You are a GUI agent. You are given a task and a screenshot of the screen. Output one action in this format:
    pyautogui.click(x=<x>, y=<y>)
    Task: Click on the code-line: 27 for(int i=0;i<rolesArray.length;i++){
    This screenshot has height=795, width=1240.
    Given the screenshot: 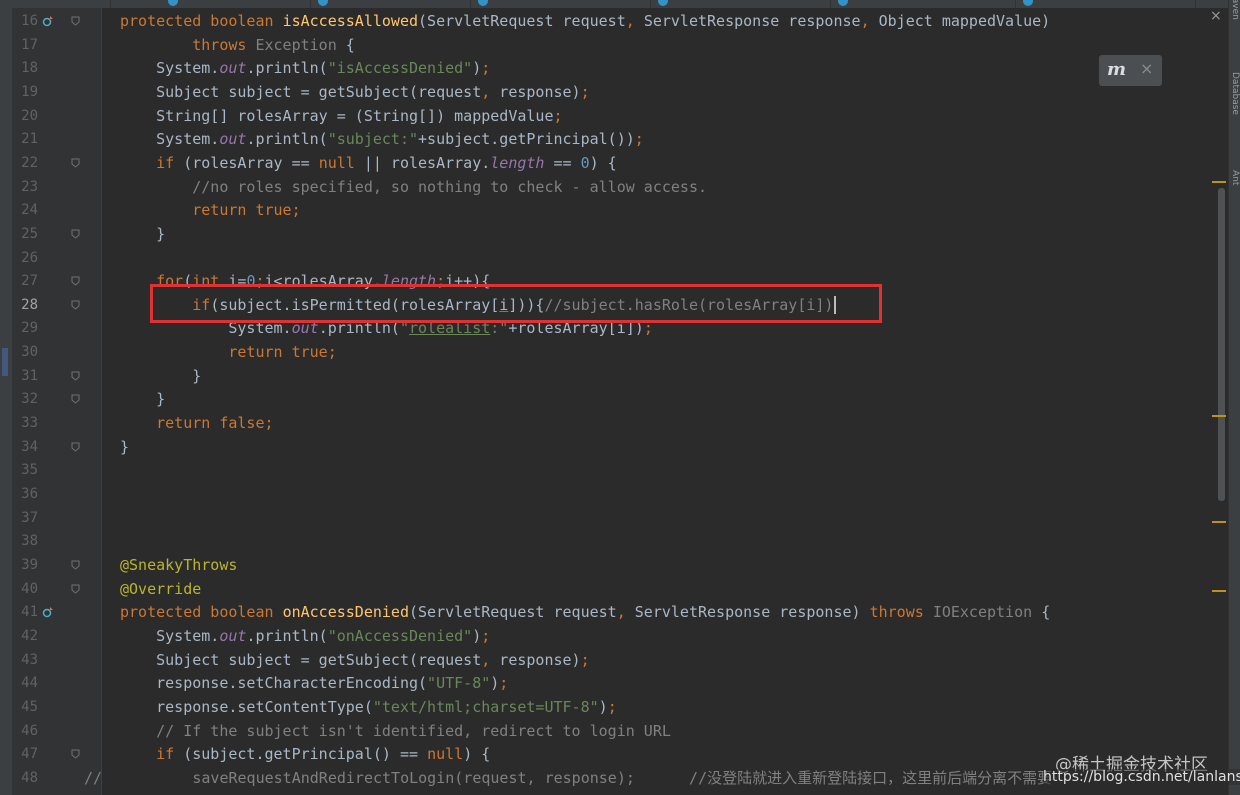 What is the action you would take?
    pyautogui.click(x=620, y=281)
    